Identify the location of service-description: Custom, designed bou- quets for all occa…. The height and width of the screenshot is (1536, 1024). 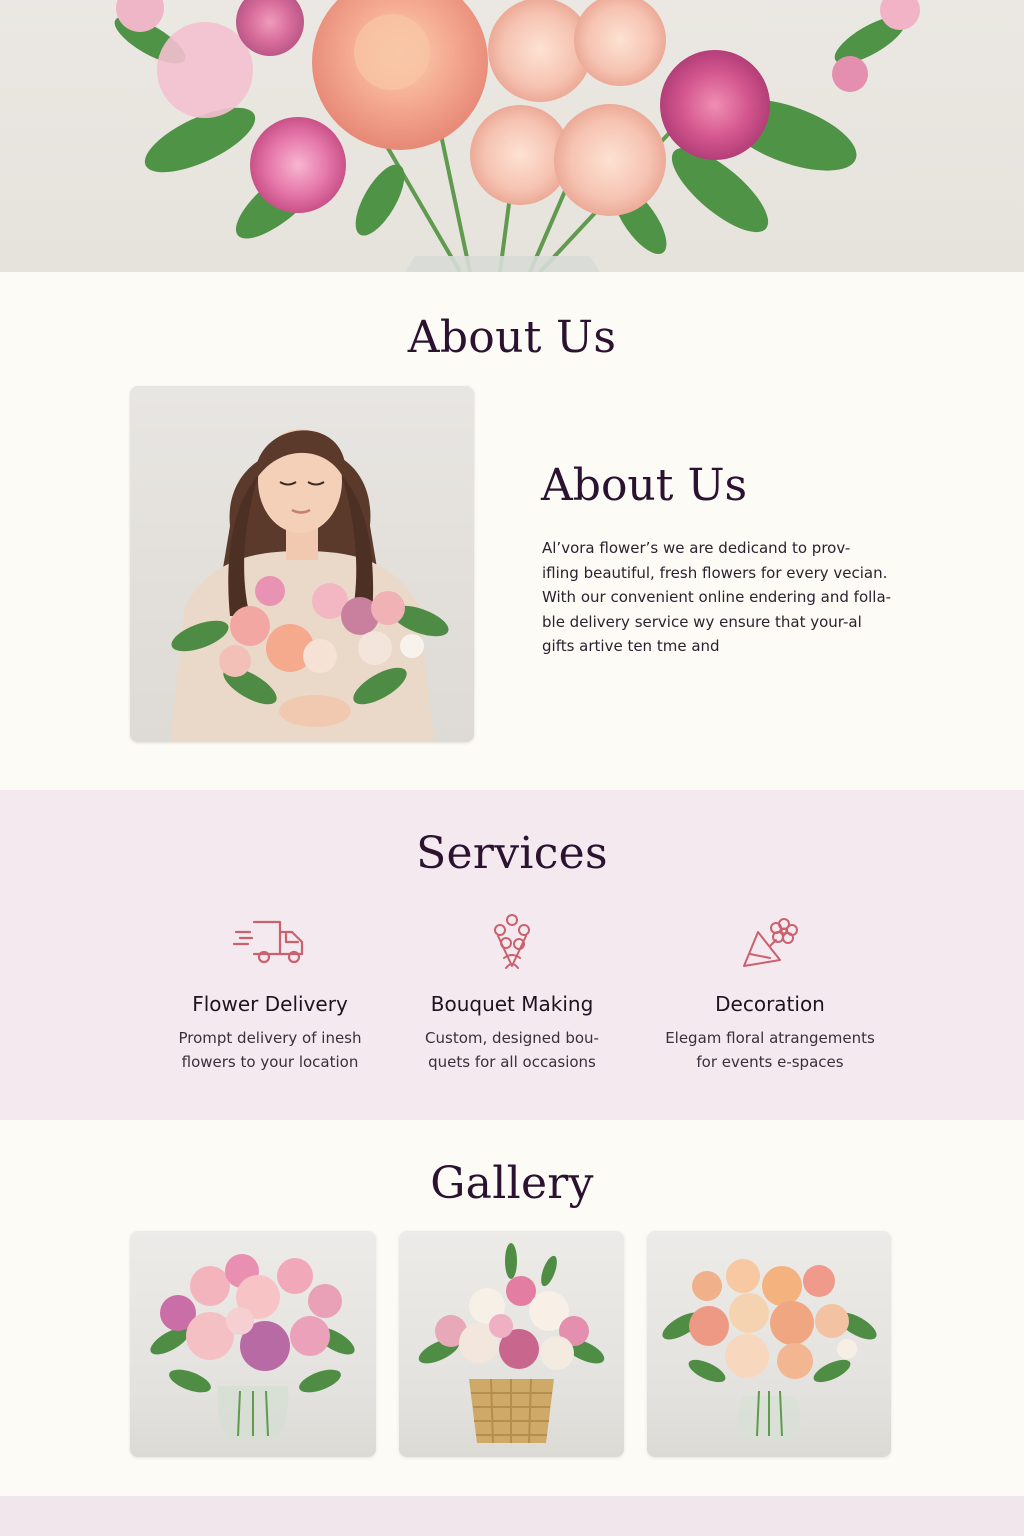
(512, 1050).